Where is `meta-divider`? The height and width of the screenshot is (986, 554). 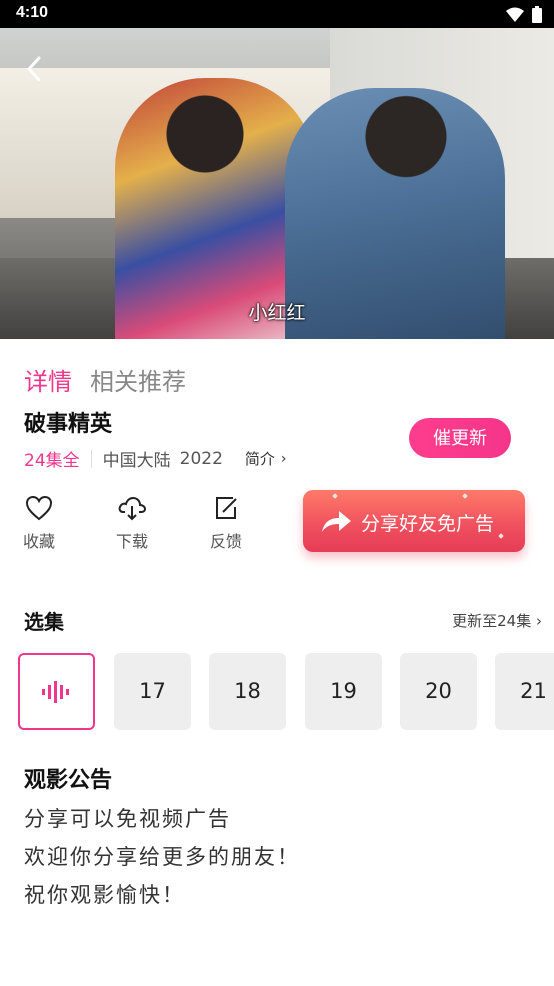 meta-divider is located at coordinates (91, 458).